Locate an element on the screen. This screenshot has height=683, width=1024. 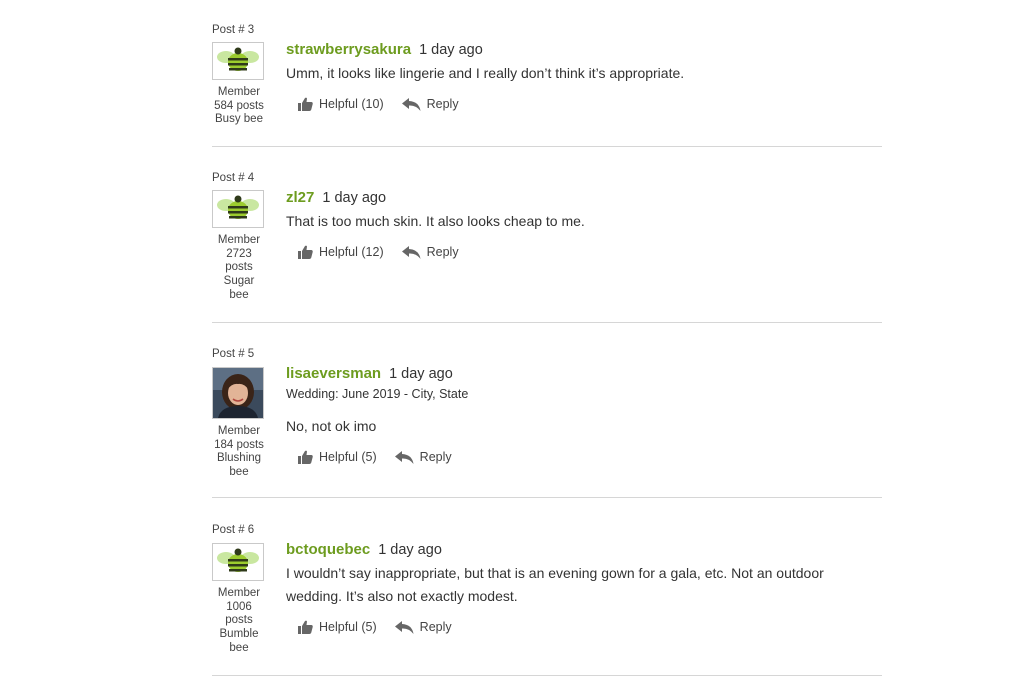
post-actions: Helpful (10) Reply is located at coordinates (590, 104).